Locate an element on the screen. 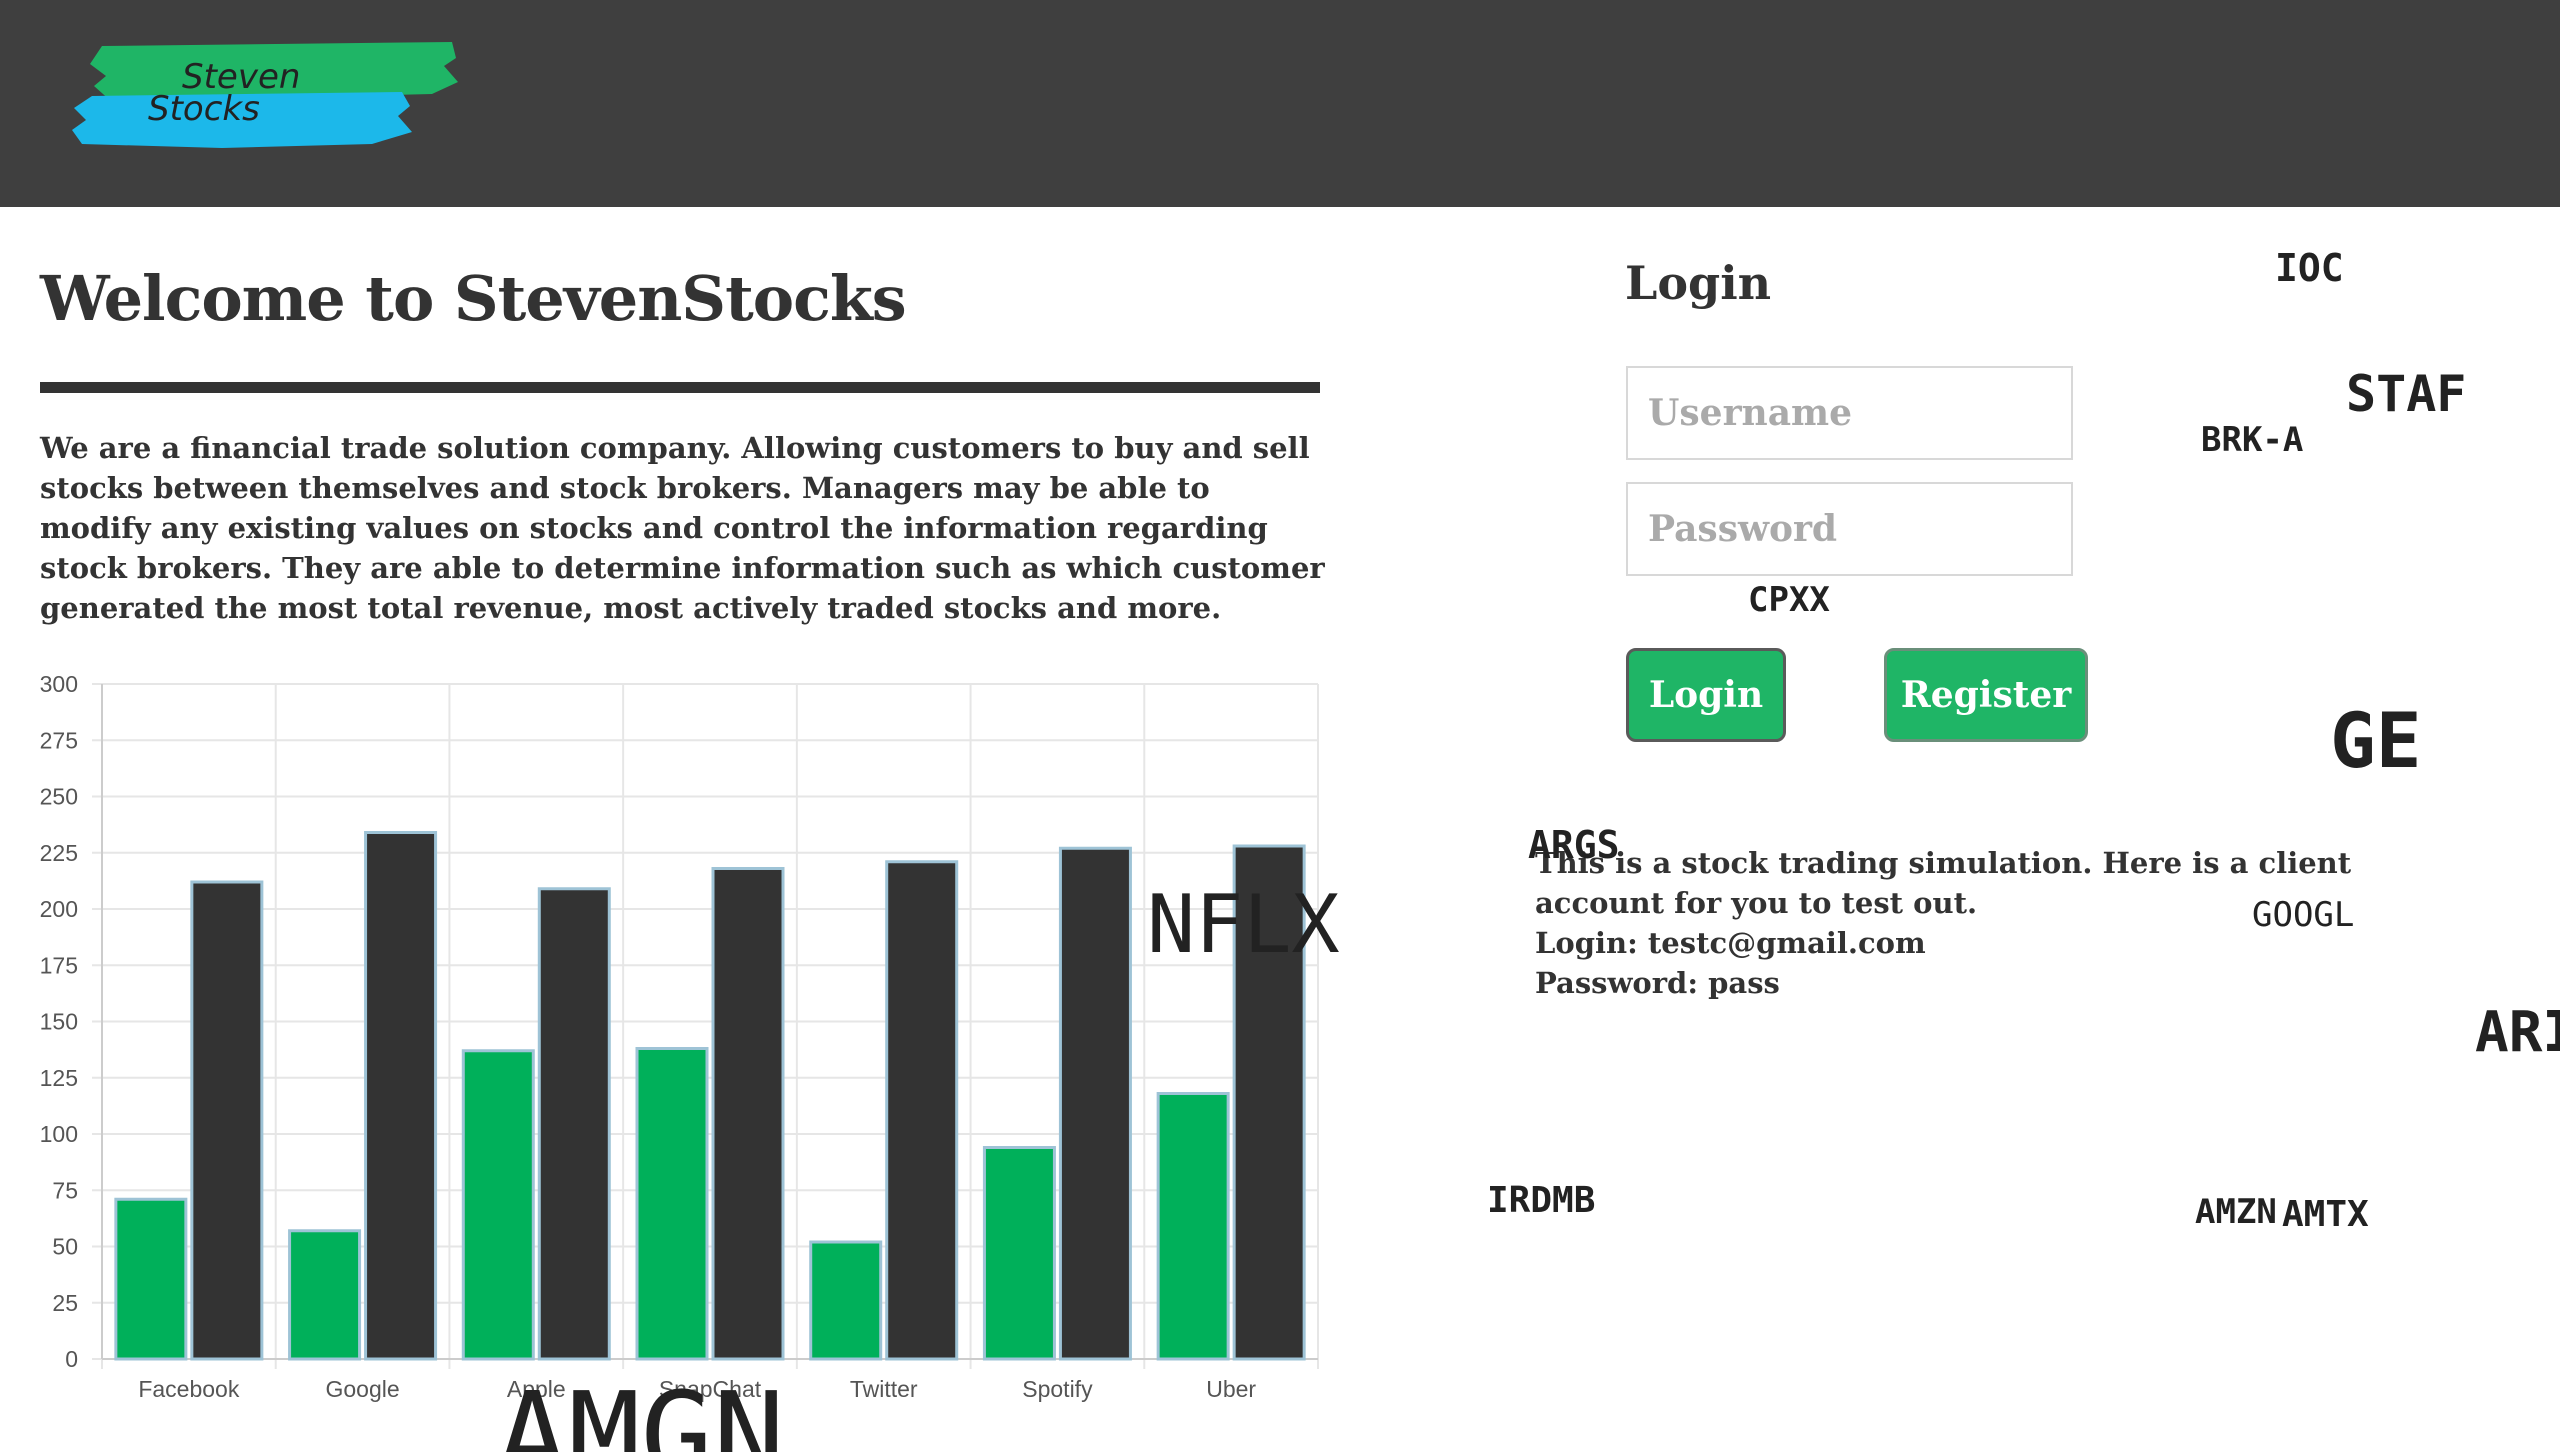 The height and width of the screenshot is (1452, 2560). chart-x-tick-label: Facebook is located at coordinates (189, 1389).